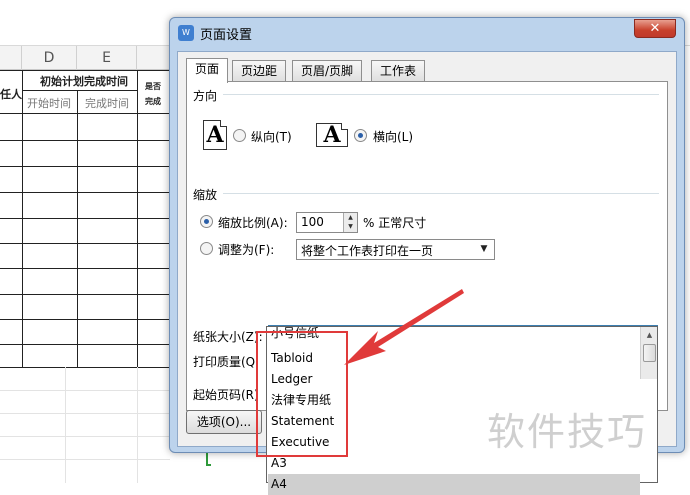 This screenshot has height=495, width=690. I want to click on portrait-page-icon: A, so click(215, 135).